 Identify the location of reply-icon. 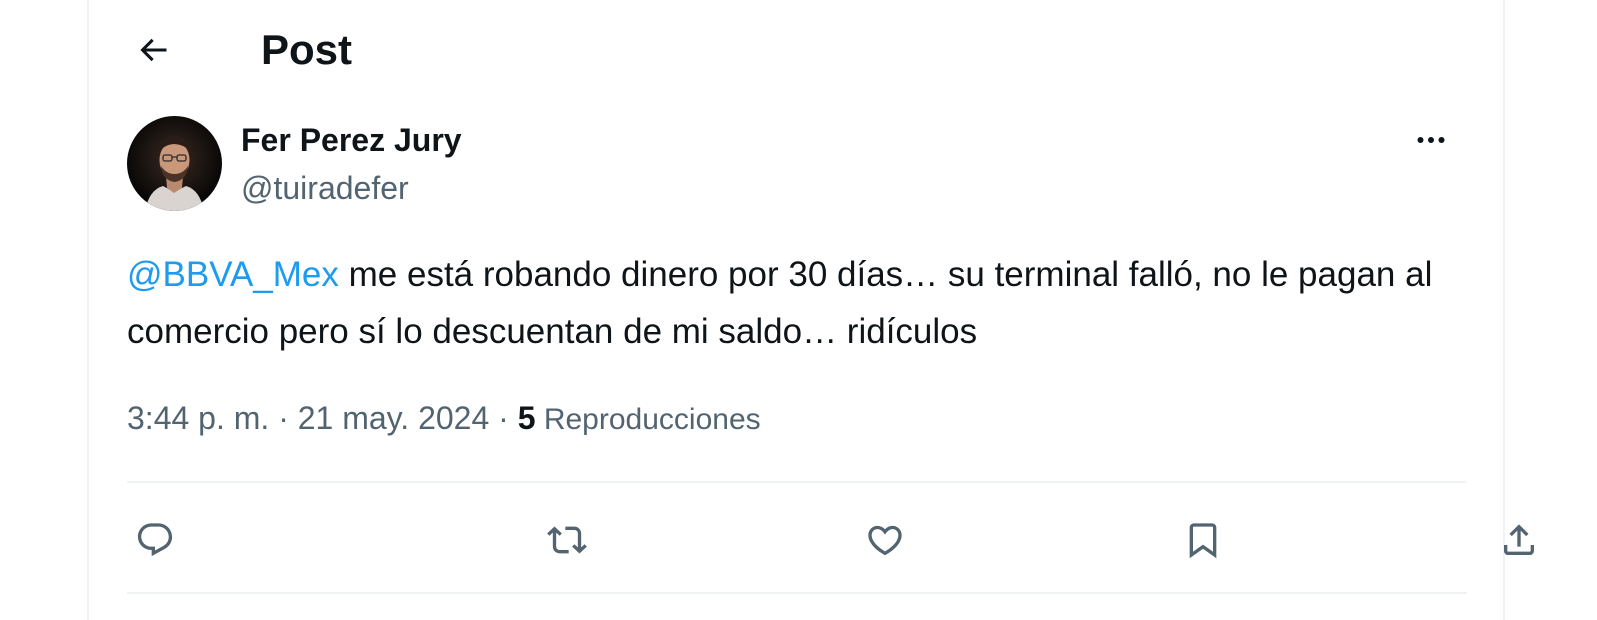
(155, 540).